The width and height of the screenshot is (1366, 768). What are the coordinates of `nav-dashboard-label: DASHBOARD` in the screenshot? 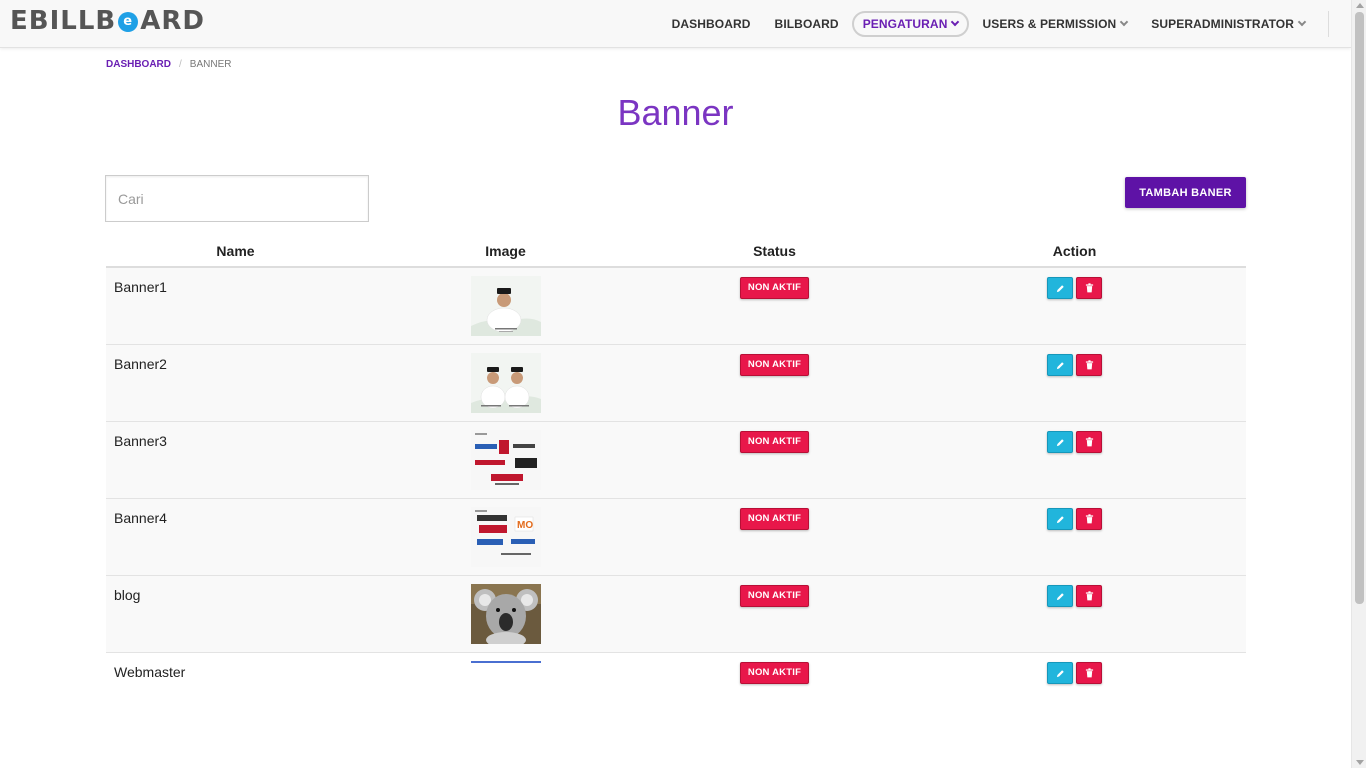 It's located at (711, 24).